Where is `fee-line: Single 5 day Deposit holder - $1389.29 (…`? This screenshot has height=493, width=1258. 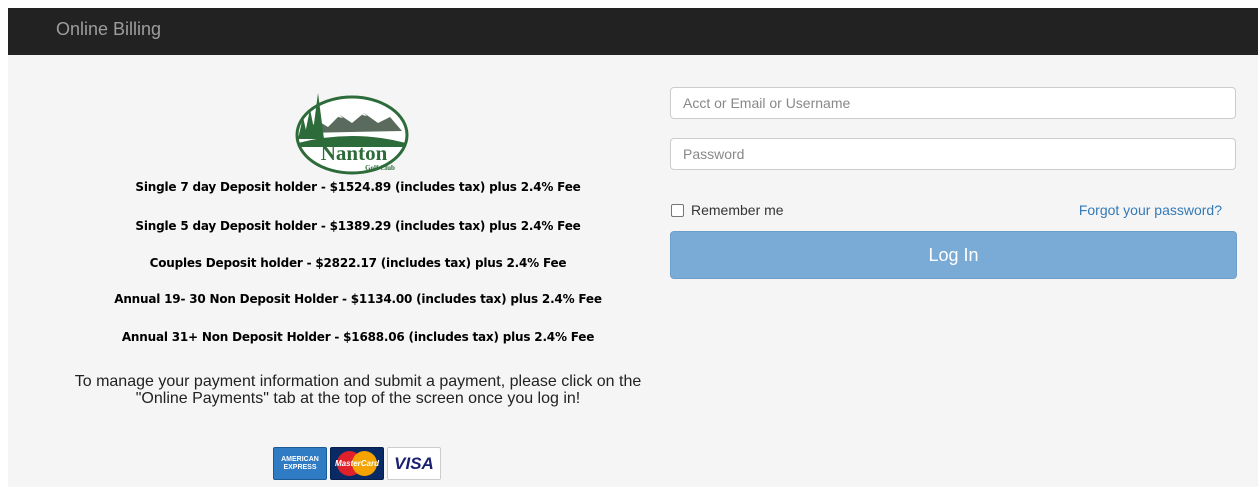 fee-line: Single 5 day Deposit holder - $1389.29 (… is located at coordinates (358, 226).